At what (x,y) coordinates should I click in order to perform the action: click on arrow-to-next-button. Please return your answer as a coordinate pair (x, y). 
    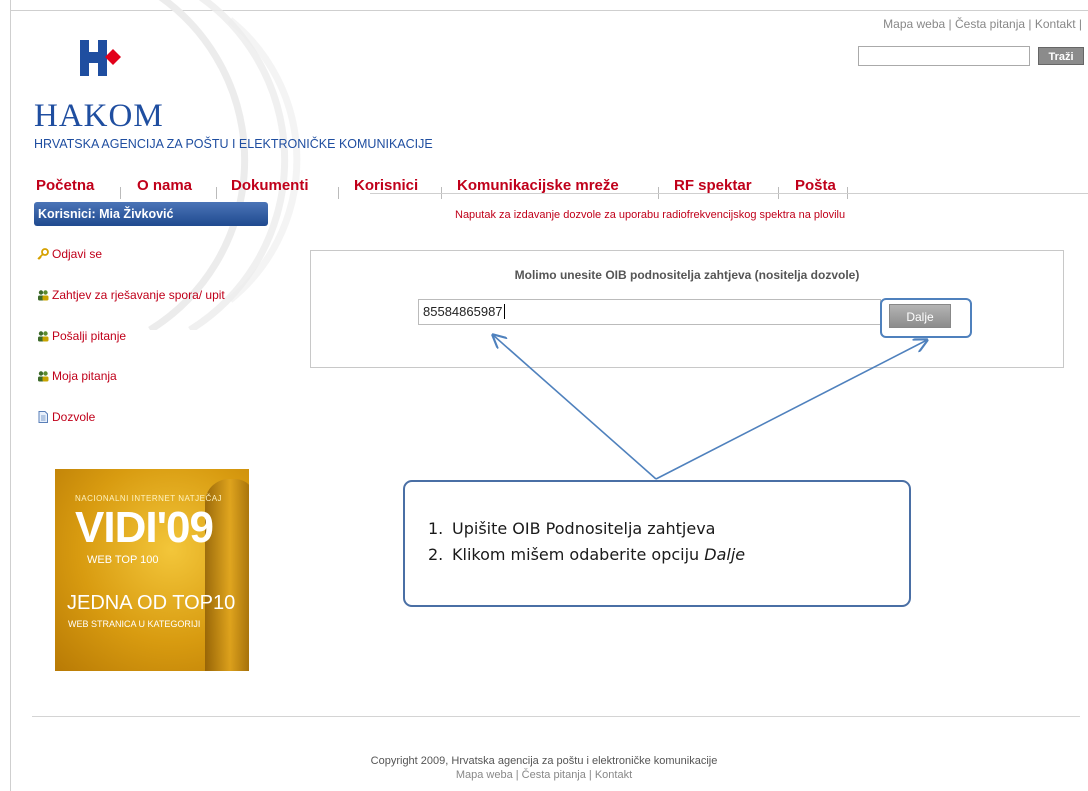
    Looking at the image, I should click on (791, 410).